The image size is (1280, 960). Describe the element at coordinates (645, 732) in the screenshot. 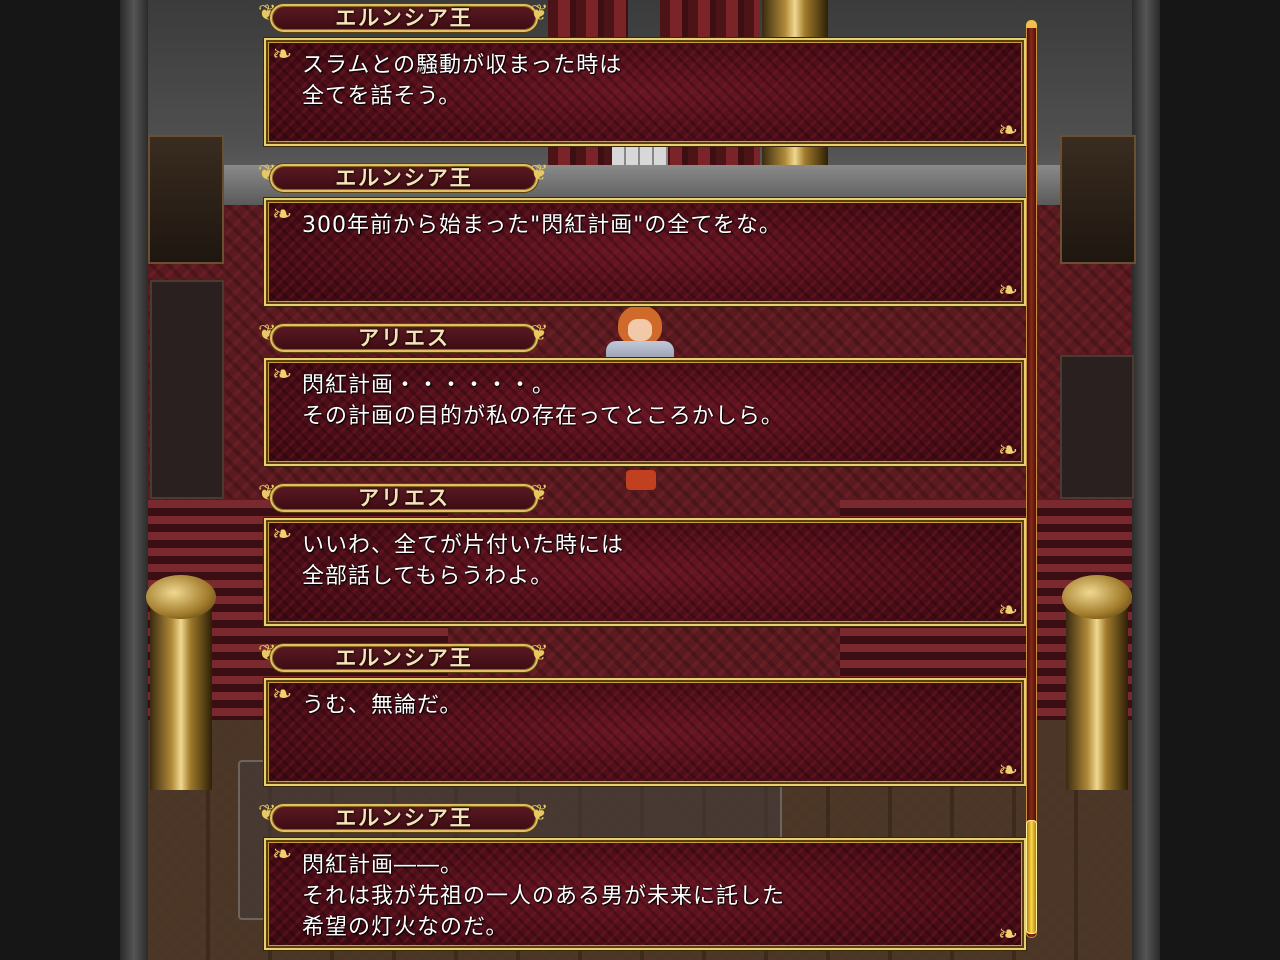

I see `message-box: ❧ うむ、無論だ。 ❧` at that location.